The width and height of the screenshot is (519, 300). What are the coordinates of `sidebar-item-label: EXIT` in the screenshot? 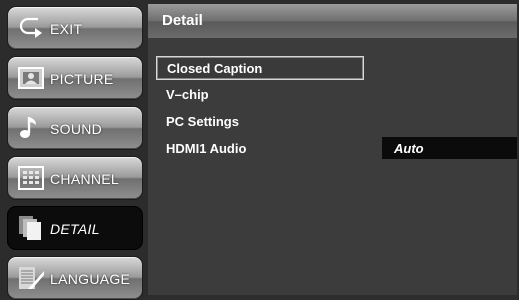 It's located at (66, 29).